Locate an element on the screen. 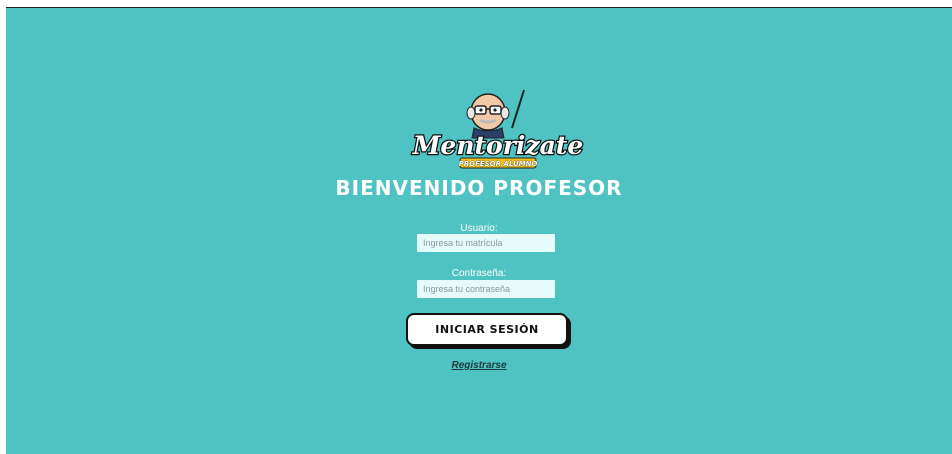 The height and width of the screenshot is (454, 952). user-label: Usuario: is located at coordinates (479, 228).